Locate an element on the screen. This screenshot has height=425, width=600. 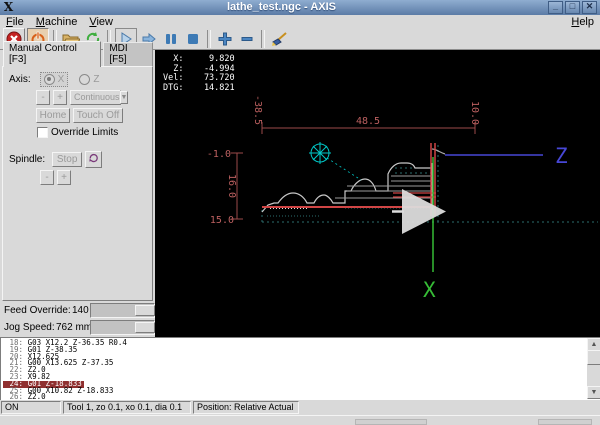
title-bar: X lathe_test.ngc - AXIS _ □ ✕ is located at coordinates (300, 7).